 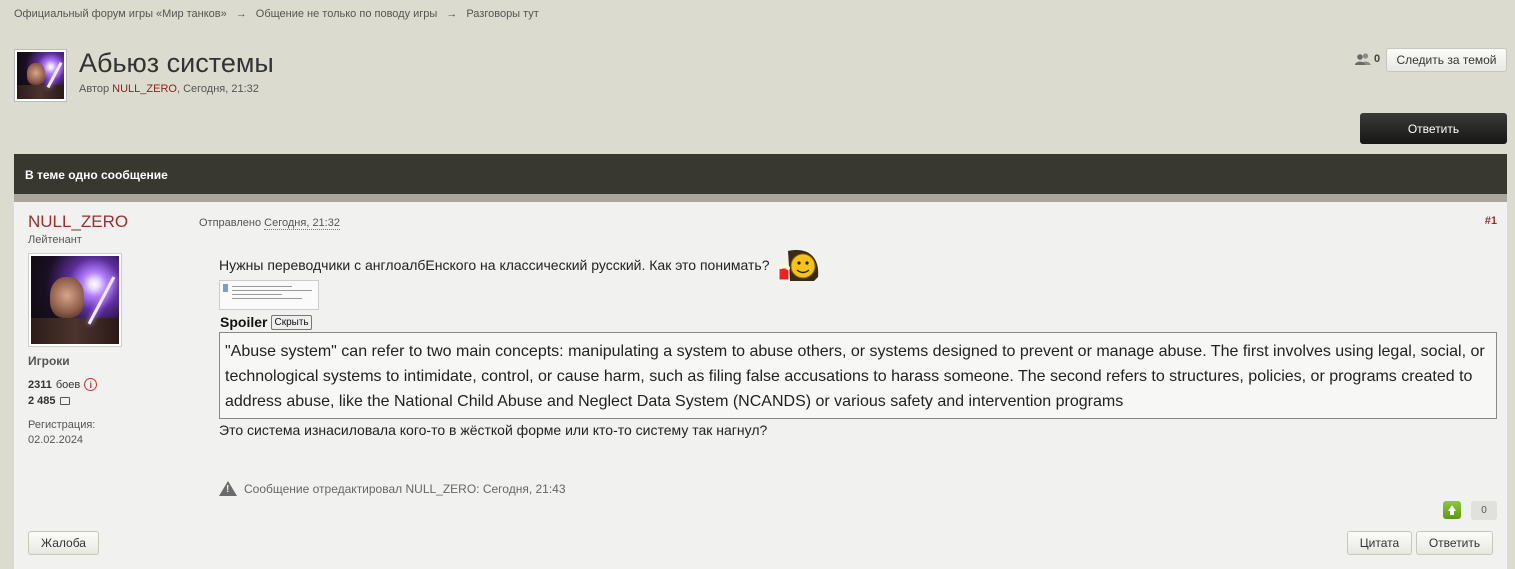 I want to click on topic-author-link: NULL_ZERO, so click(x=144, y=89).